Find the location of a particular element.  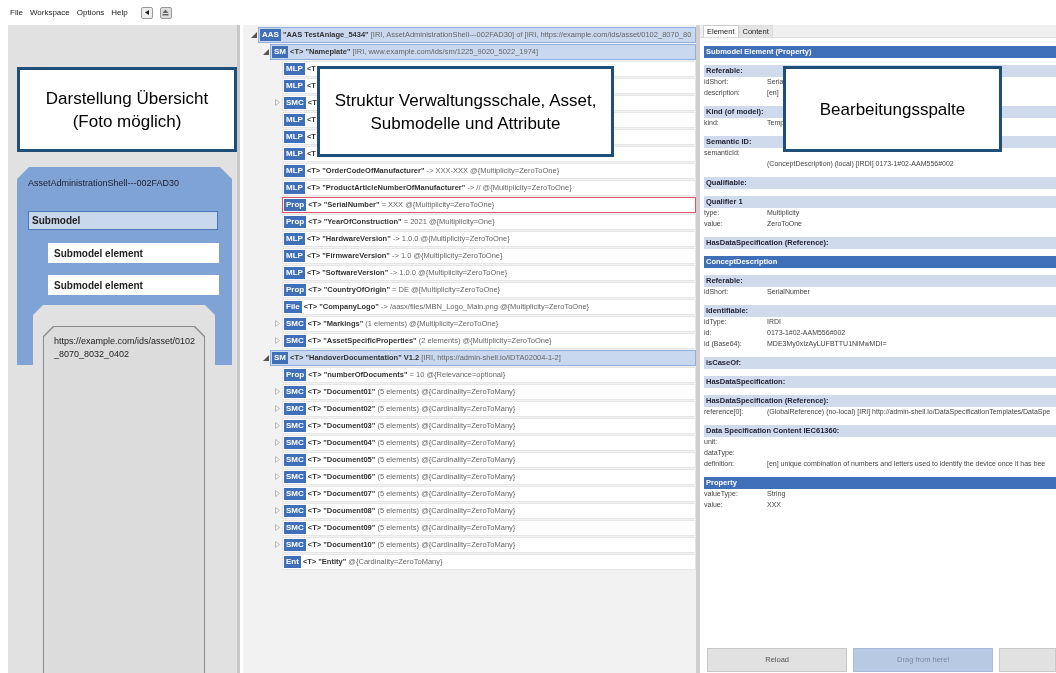

type-badge: Ent is located at coordinates (292, 561).